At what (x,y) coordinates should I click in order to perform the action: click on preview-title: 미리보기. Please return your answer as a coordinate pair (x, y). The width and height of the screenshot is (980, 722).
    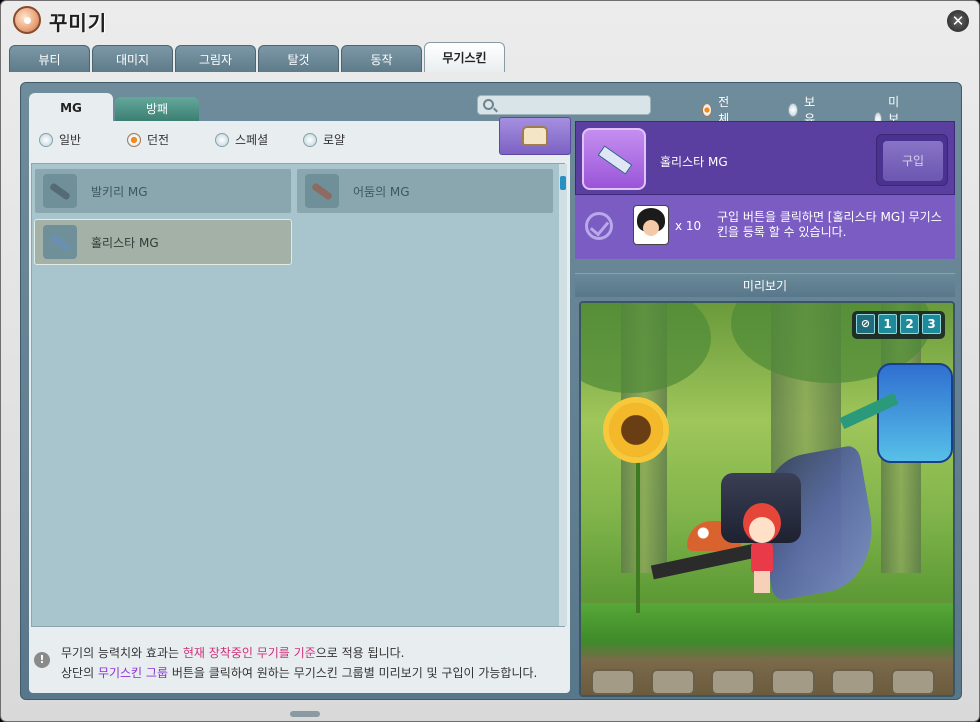
    Looking at the image, I should click on (765, 285).